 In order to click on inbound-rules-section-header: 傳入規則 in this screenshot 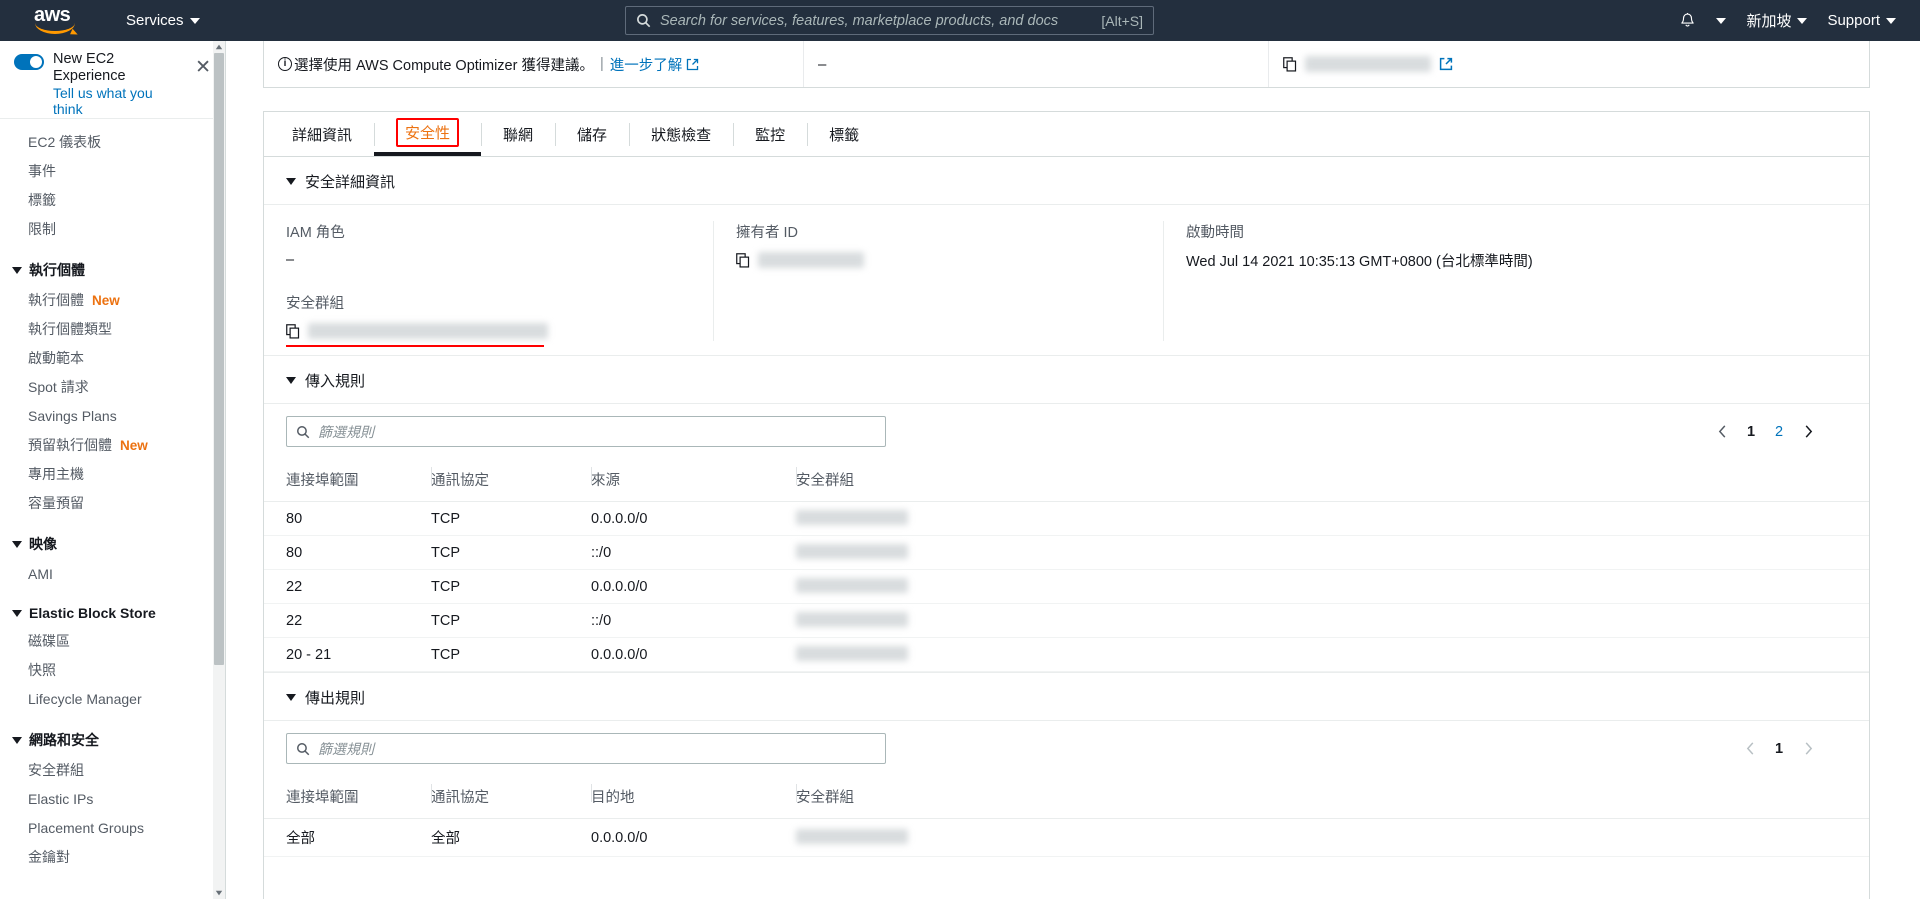, I will do `click(1066, 380)`.